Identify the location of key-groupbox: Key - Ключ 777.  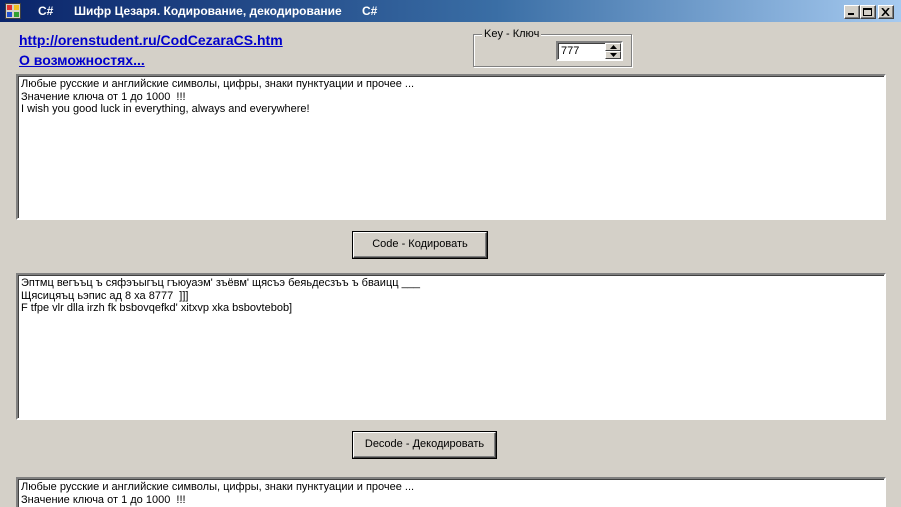
(552, 47).